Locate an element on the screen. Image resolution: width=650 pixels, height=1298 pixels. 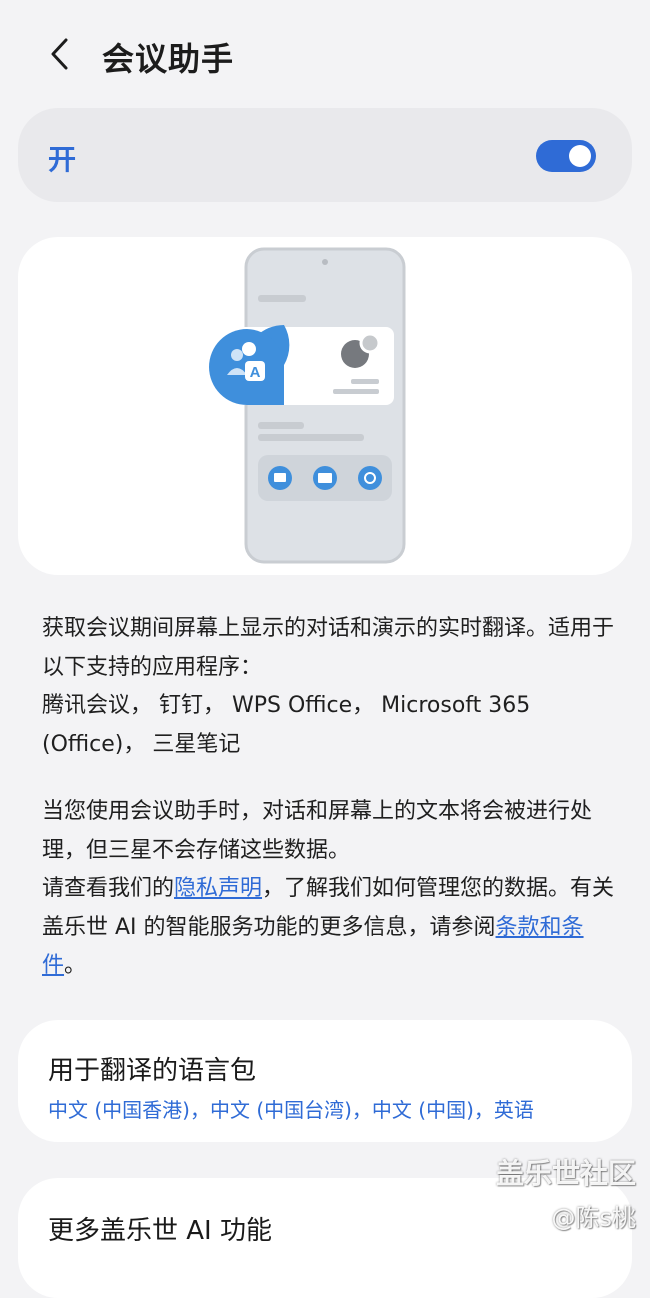
back-button is located at coordinates (60, 54).